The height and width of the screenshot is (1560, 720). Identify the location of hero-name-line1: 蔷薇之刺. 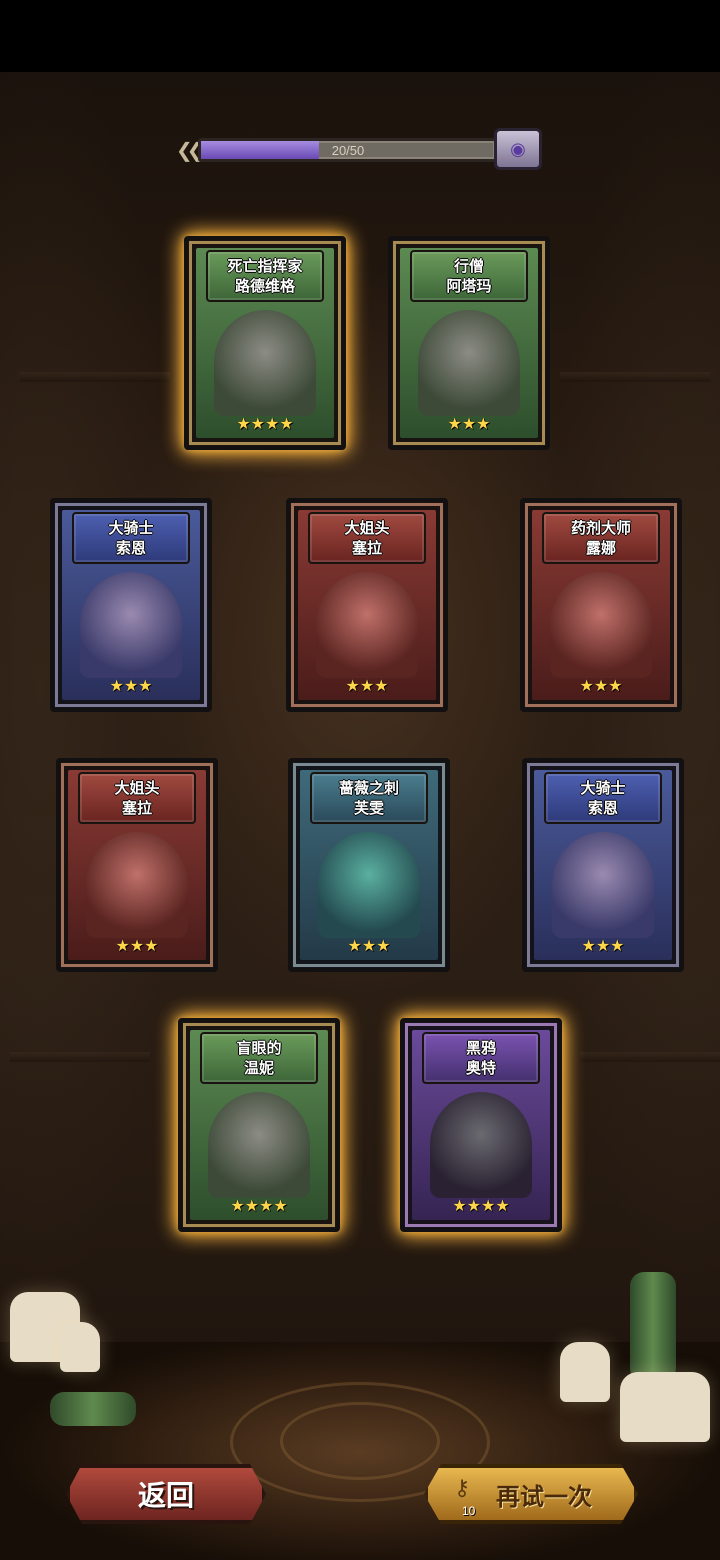
(368, 788).